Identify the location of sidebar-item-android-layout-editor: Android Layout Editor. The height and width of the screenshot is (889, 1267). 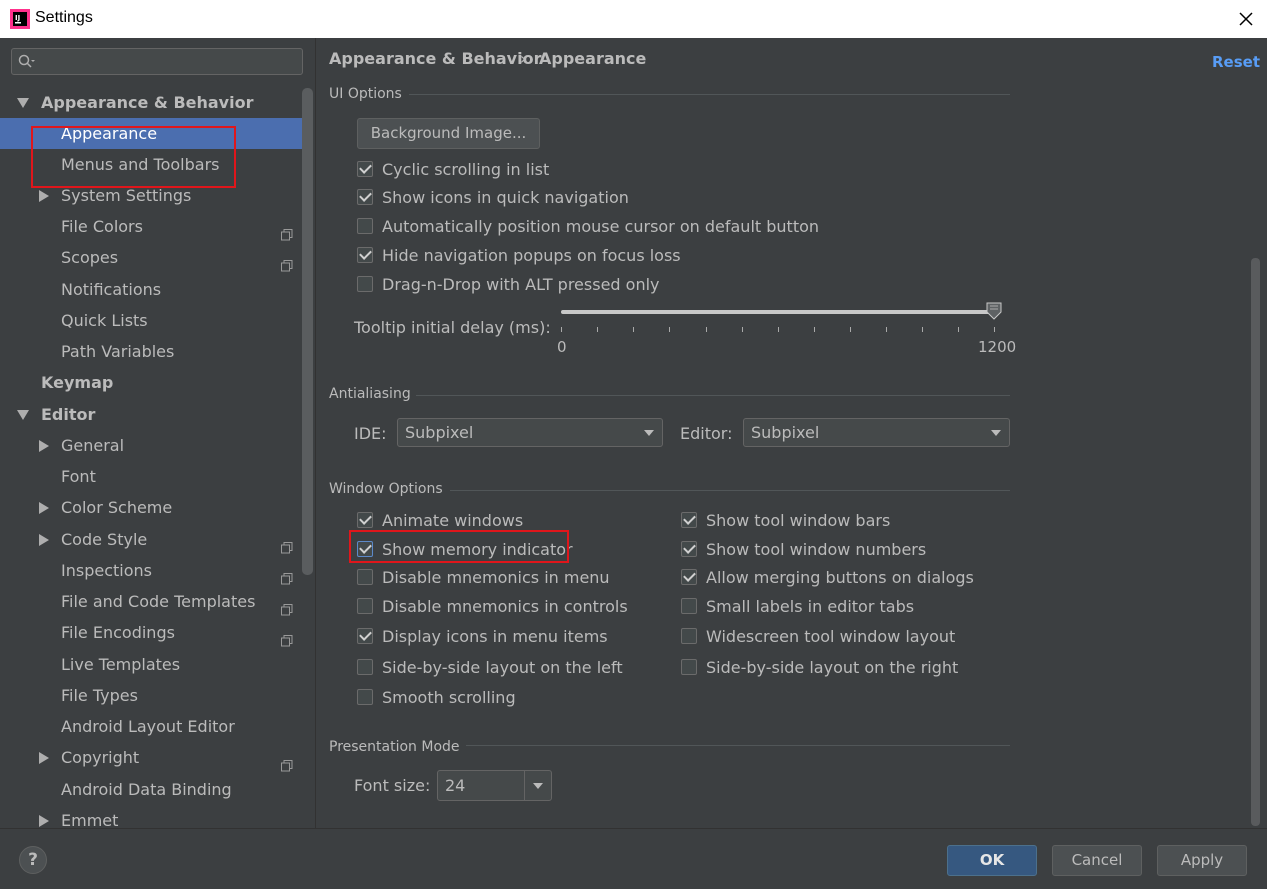
(151, 726).